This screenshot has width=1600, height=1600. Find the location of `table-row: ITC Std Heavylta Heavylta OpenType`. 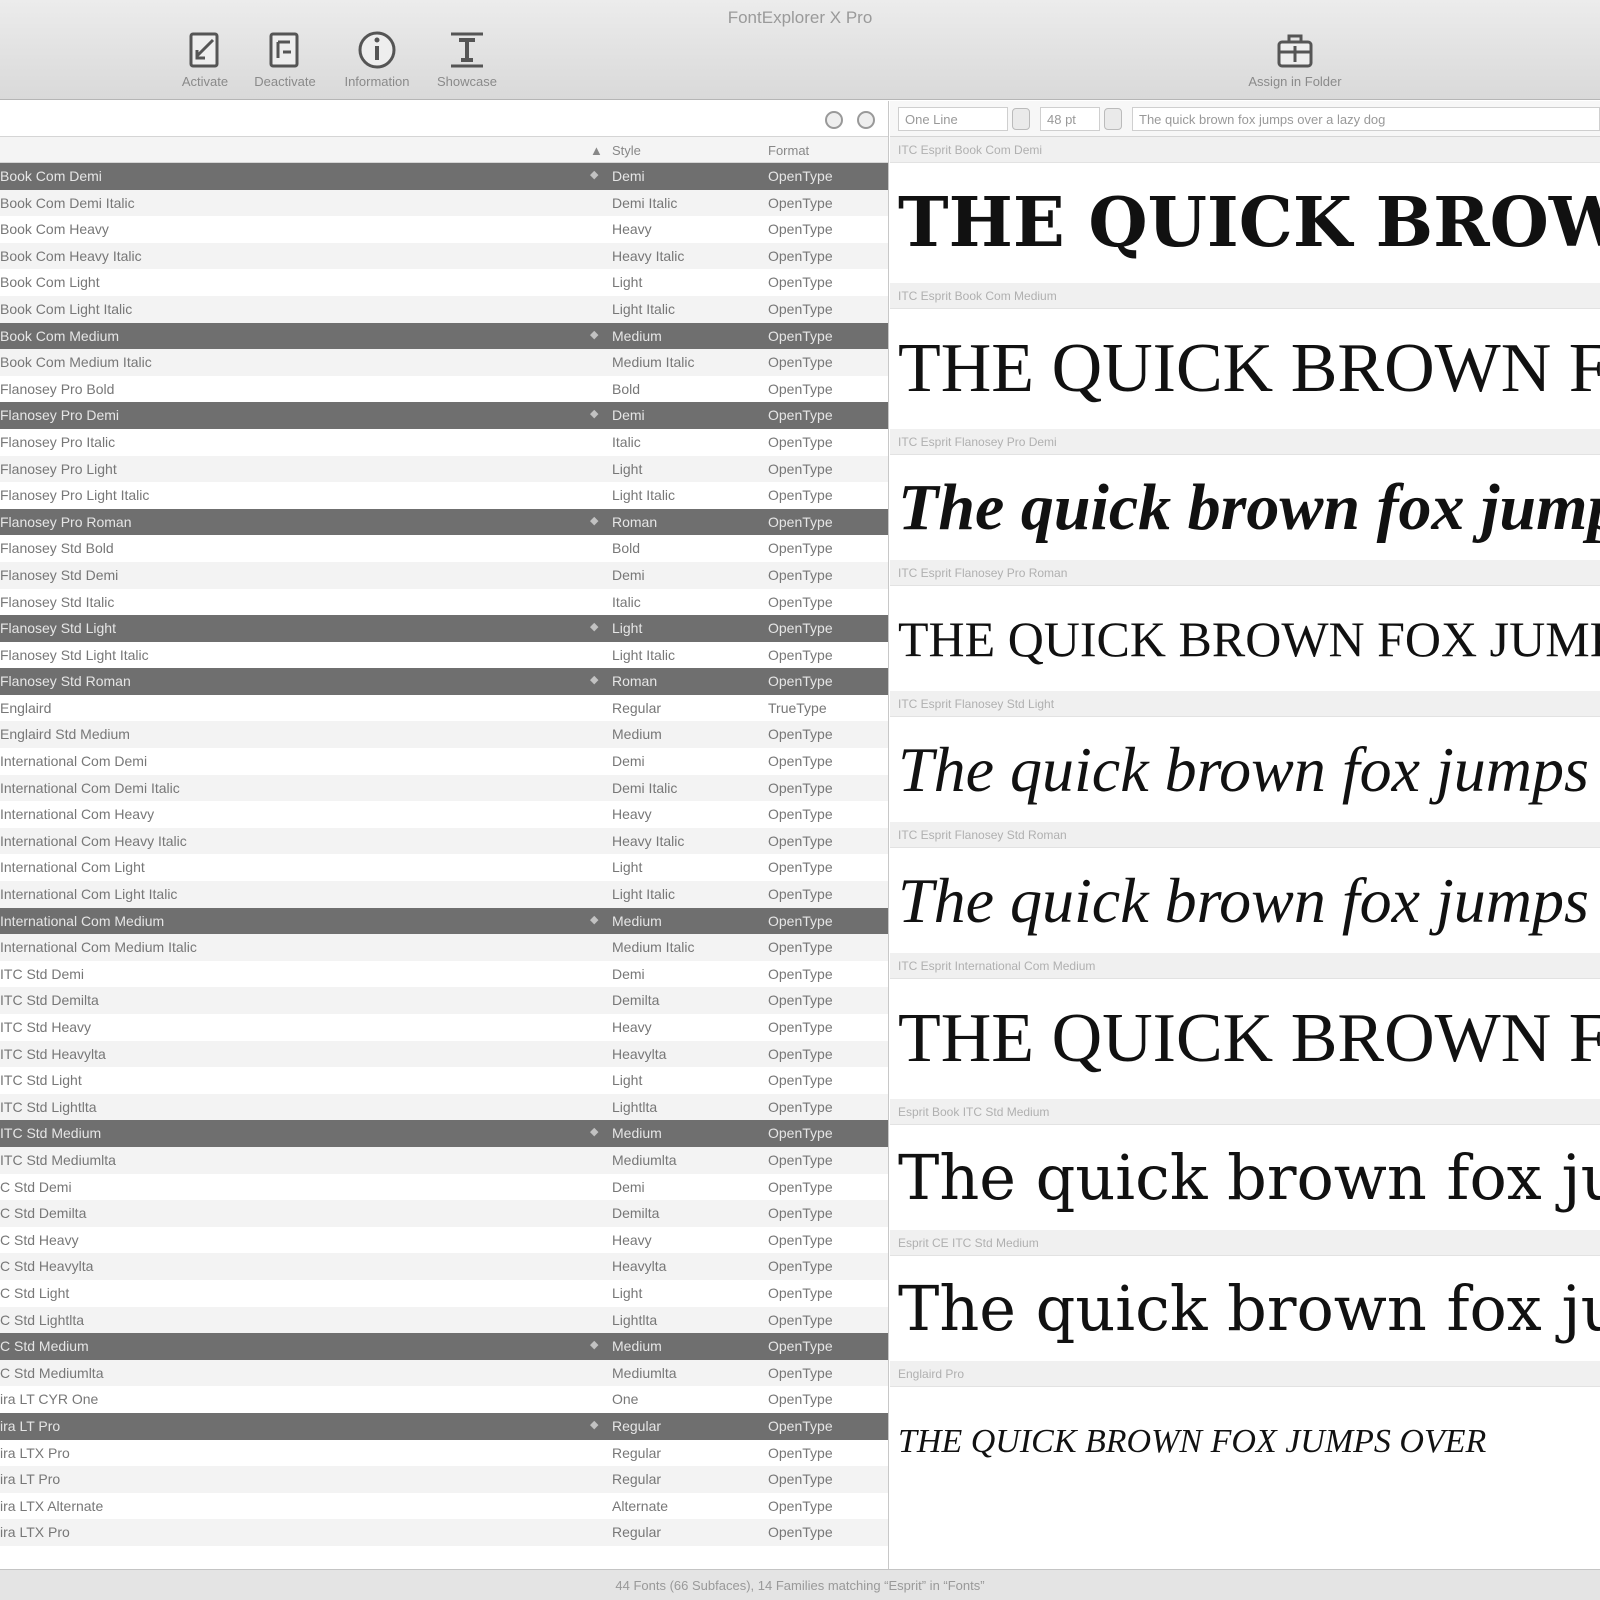

table-row: ITC Std Heavylta Heavylta OpenType is located at coordinates (444, 1054).